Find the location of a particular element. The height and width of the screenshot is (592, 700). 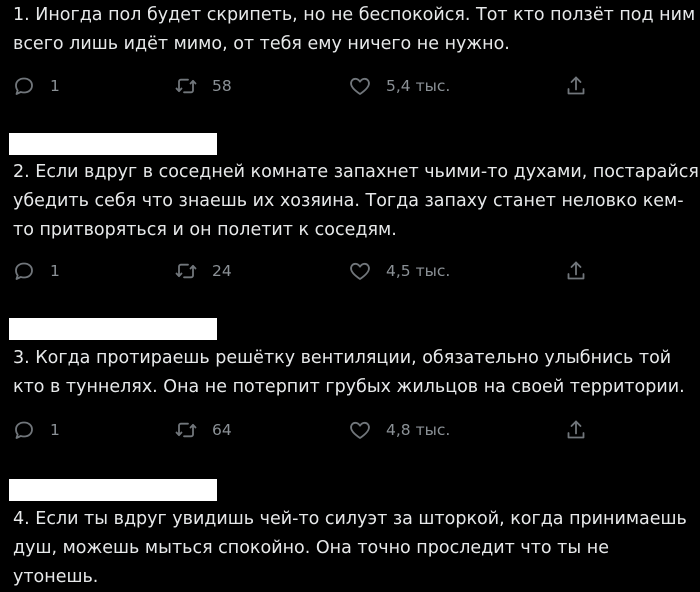

like-button: 4,8 тыс. is located at coordinates (399, 430).